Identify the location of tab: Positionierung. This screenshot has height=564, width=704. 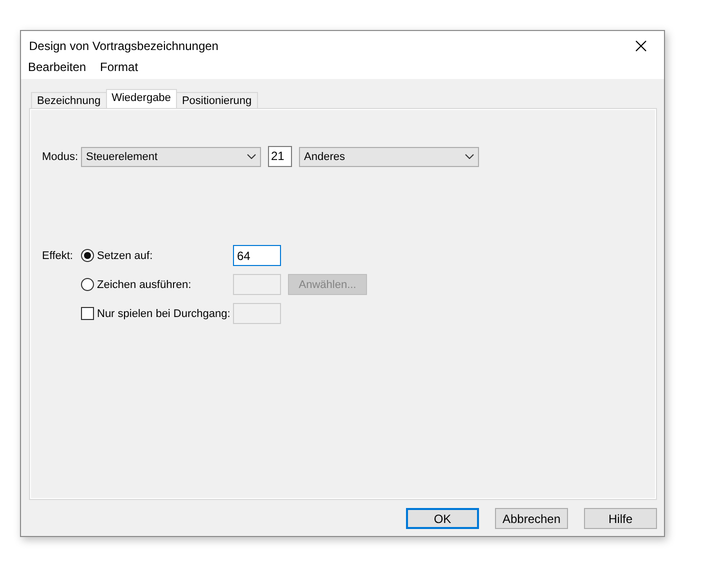
(217, 100).